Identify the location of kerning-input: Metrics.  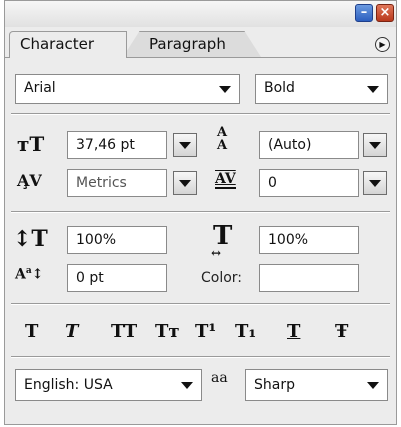
(117, 183).